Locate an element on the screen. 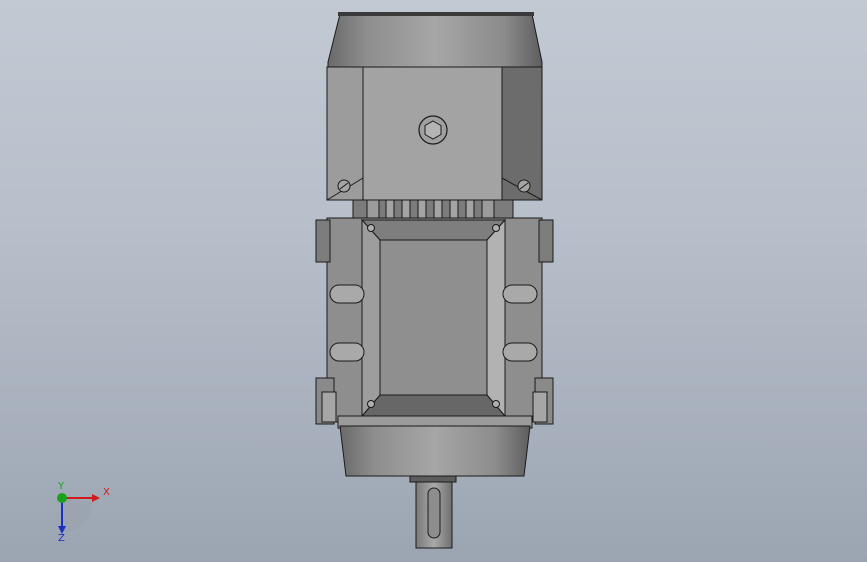 The image size is (867, 562). y-axis-label: Y is located at coordinates (61, 486).